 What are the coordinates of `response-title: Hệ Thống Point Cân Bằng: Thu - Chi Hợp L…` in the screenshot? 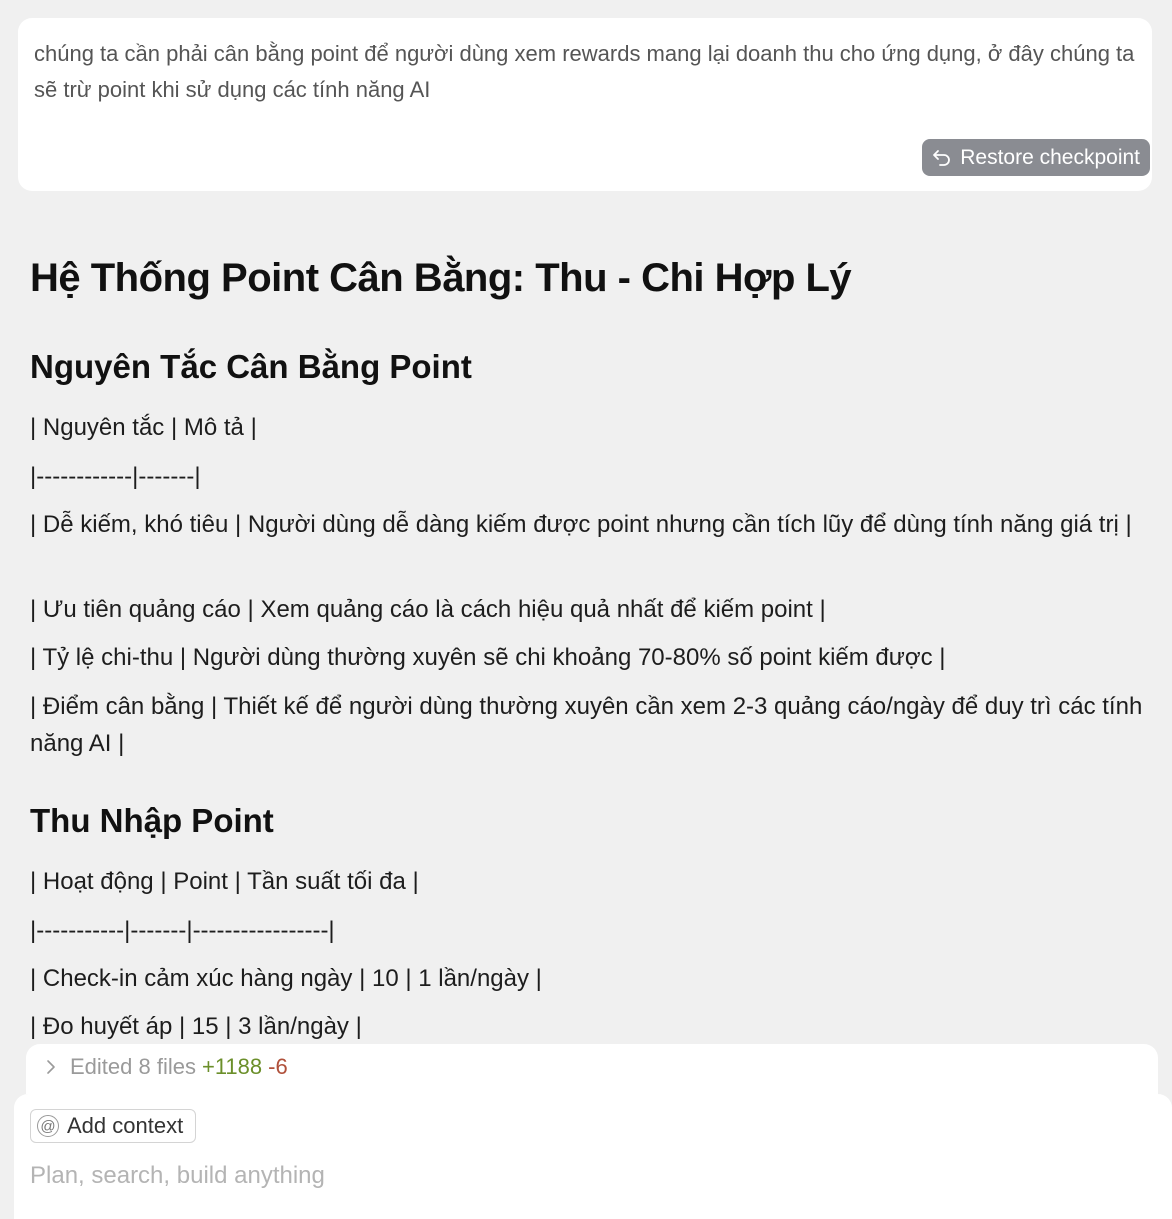 It's located at (441, 278).